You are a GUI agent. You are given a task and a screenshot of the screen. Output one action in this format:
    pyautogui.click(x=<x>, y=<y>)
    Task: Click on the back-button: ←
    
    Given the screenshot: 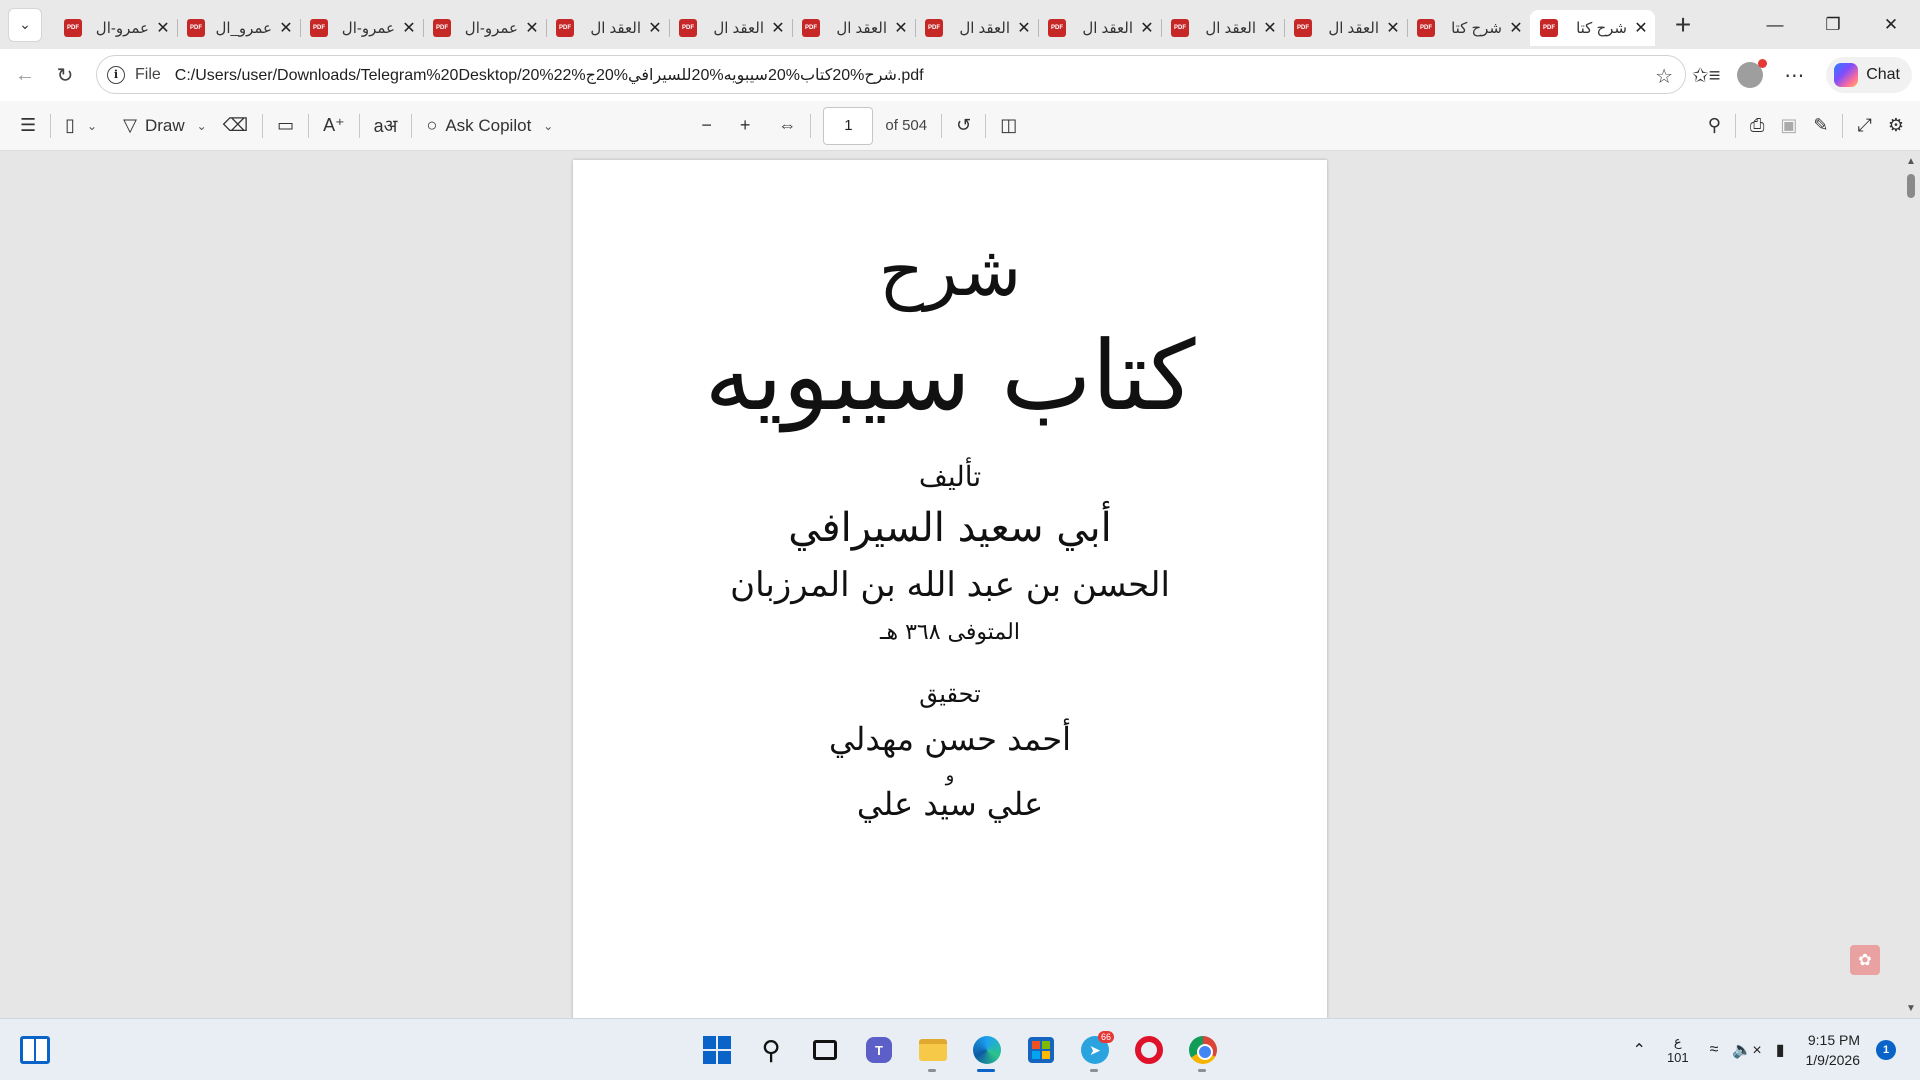 What is the action you would take?
    pyautogui.click(x=25, y=75)
    